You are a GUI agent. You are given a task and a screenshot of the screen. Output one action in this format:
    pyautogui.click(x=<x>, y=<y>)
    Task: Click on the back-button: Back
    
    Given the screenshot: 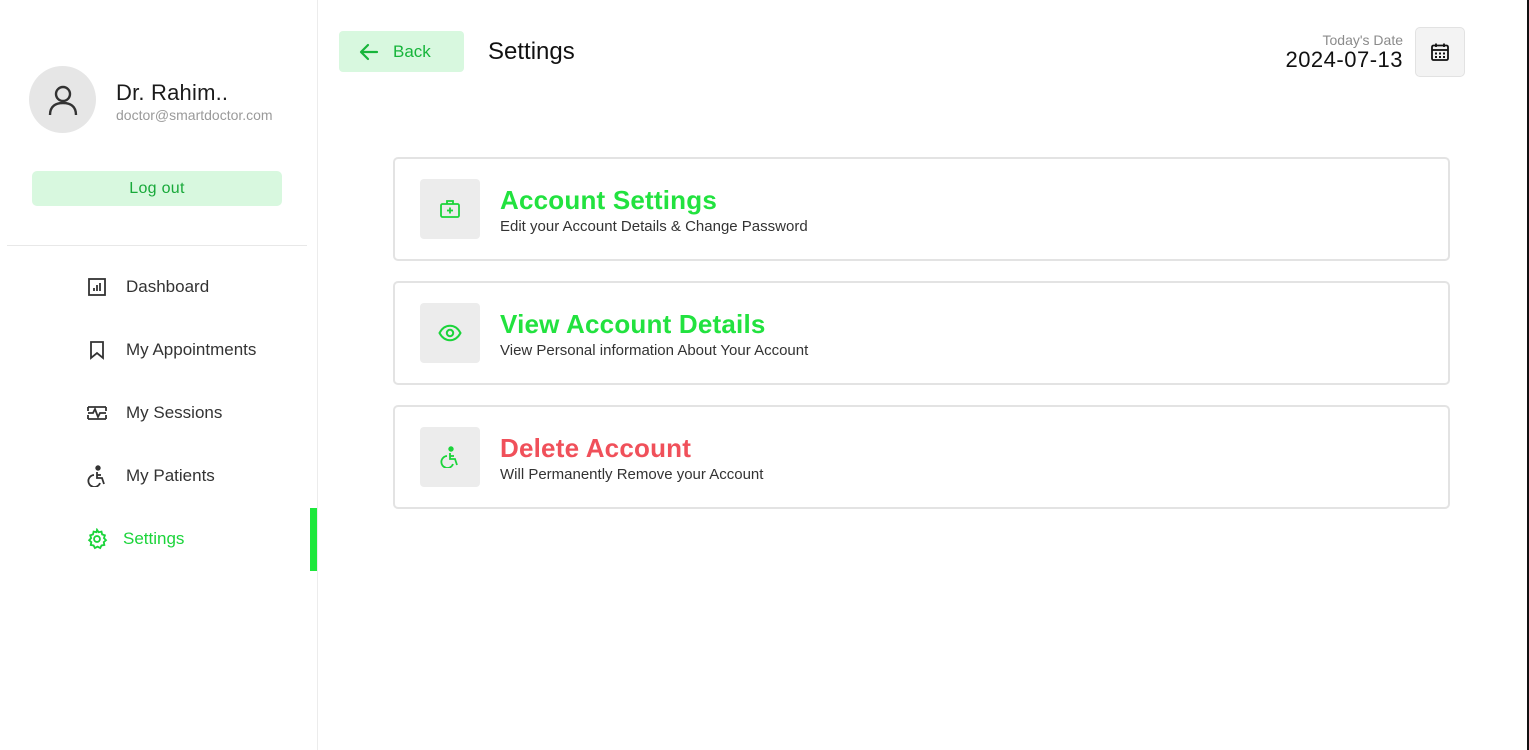 What is the action you would take?
    pyautogui.click(x=401, y=51)
    